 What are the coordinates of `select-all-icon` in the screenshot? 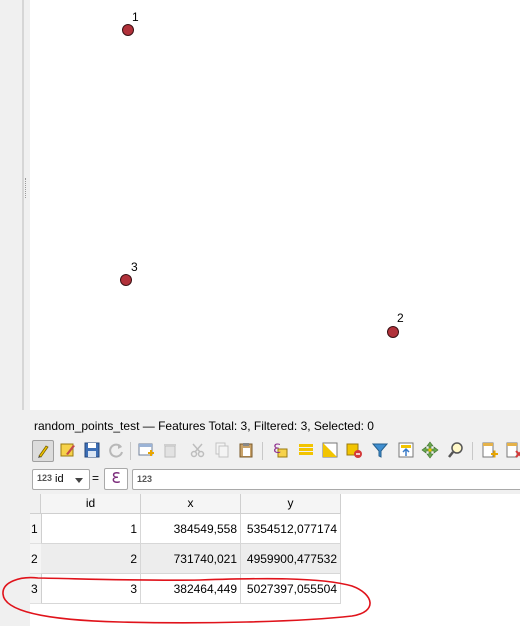 It's located at (306, 450).